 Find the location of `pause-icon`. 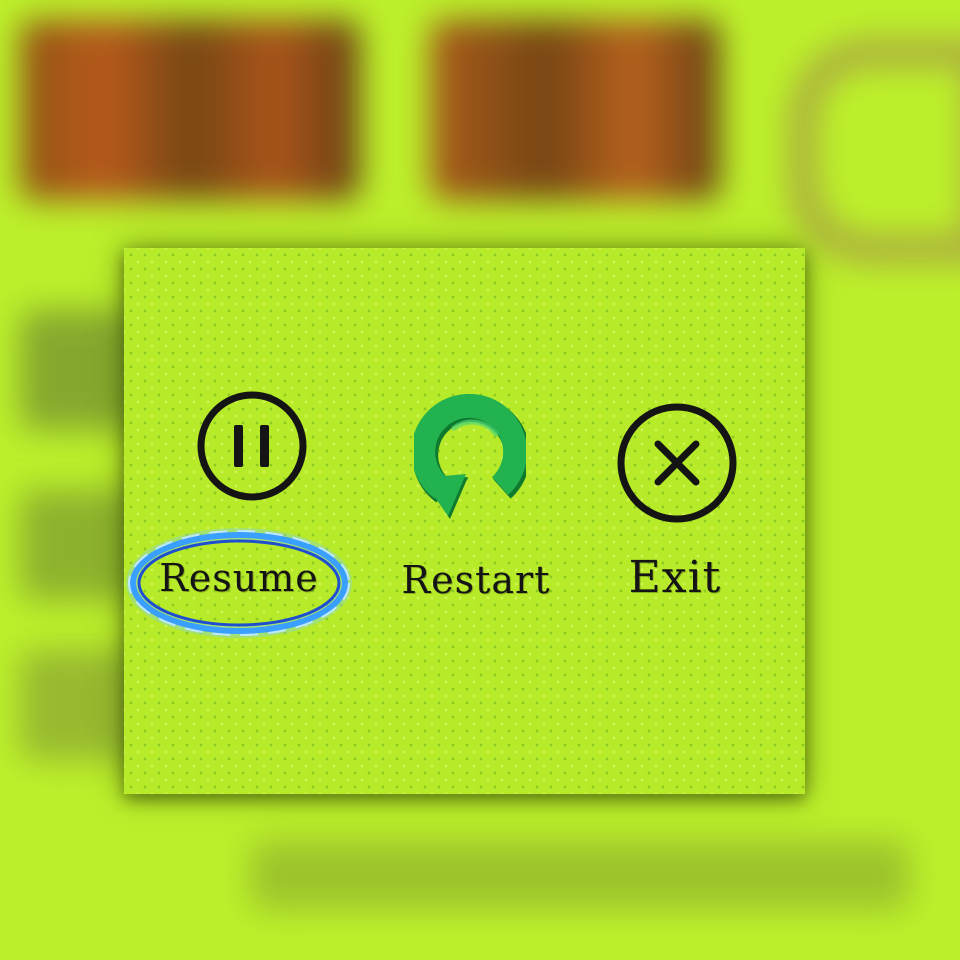

pause-icon is located at coordinates (252, 446).